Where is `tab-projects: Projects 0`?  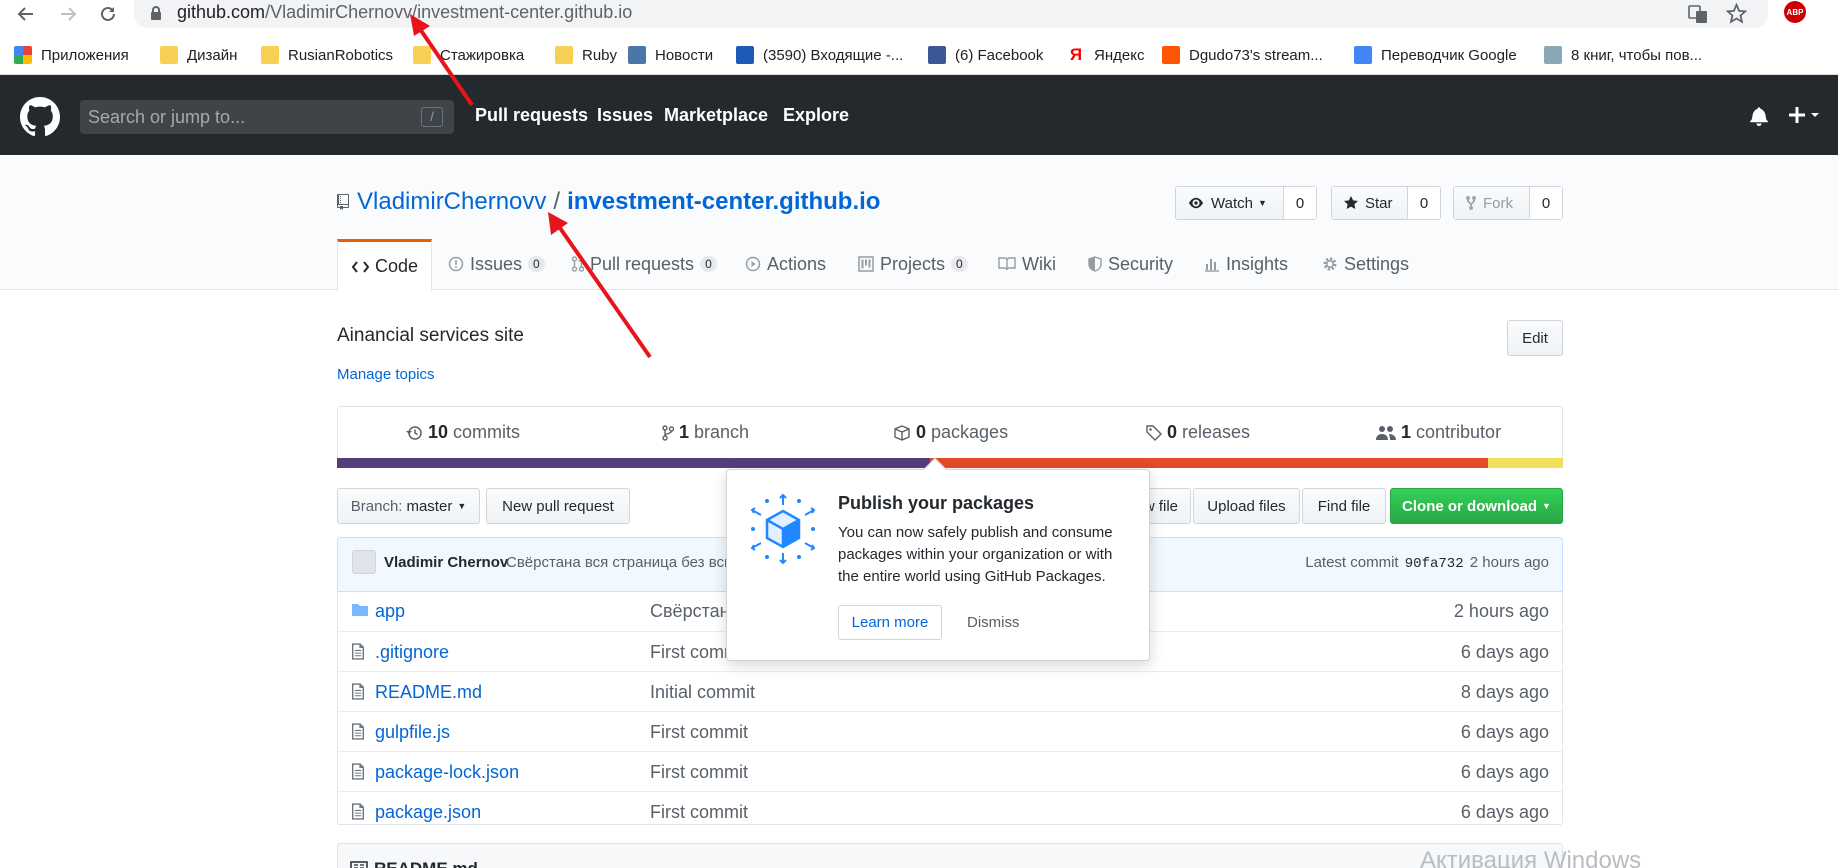
tab-projects: Projects 0 is located at coordinates (913, 264).